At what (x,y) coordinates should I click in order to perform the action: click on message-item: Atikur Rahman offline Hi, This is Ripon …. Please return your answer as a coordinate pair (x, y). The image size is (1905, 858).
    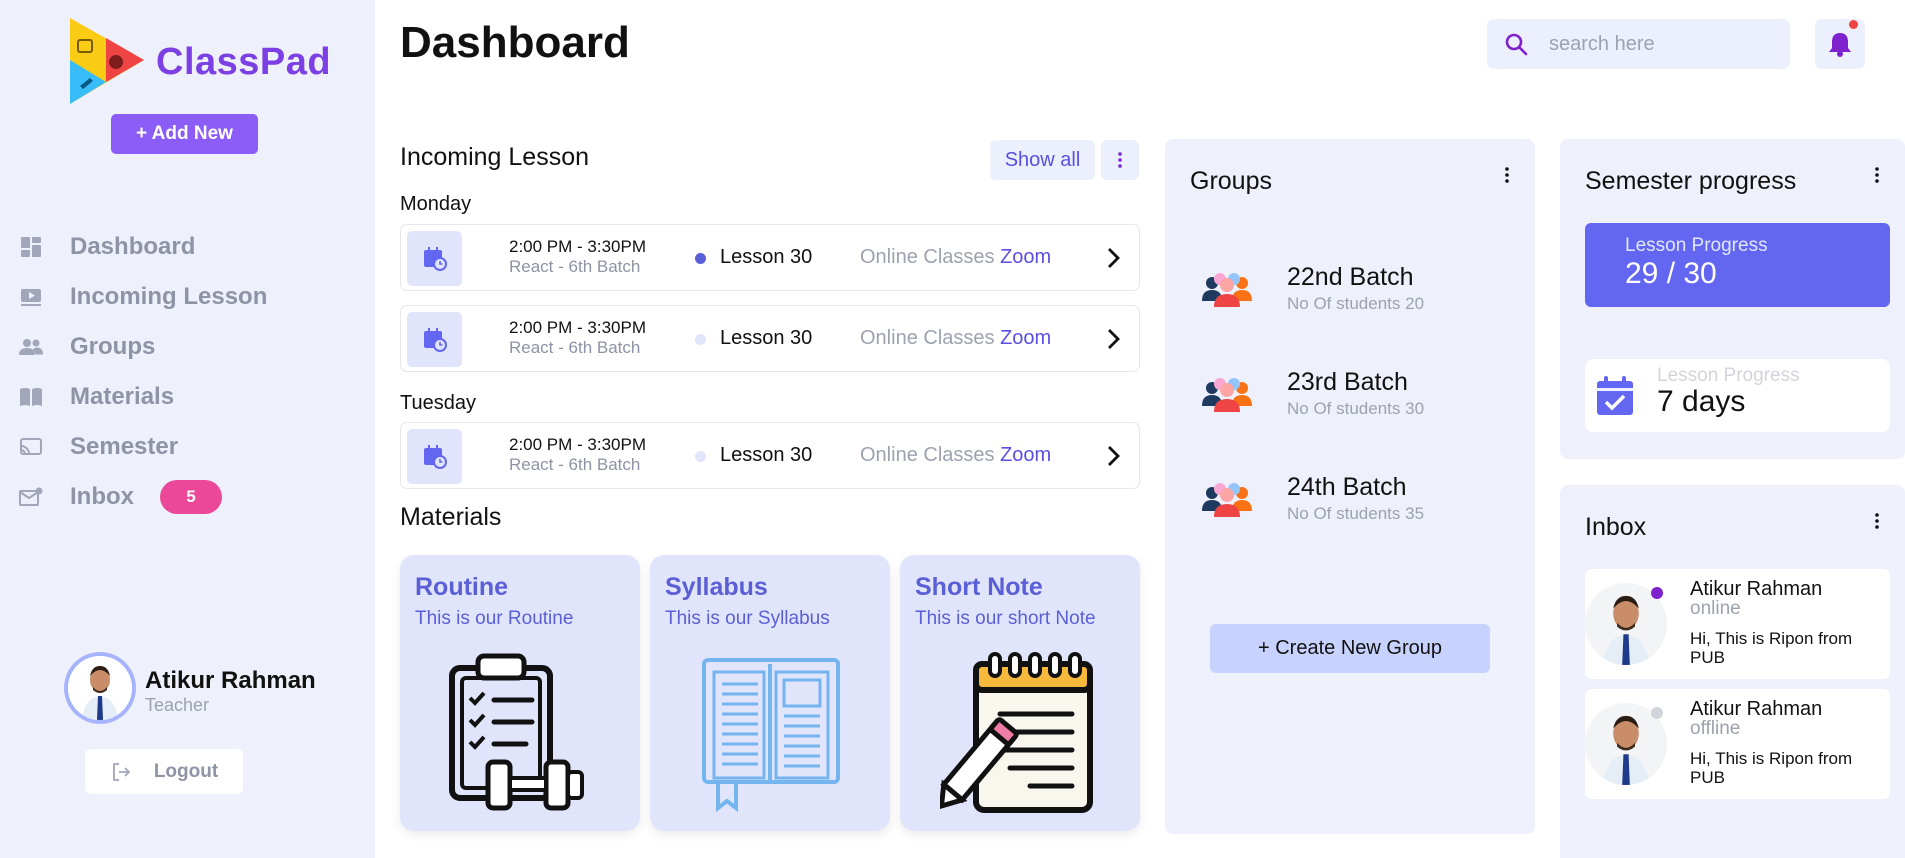
    Looking at the image, I should click on (1737, 744).